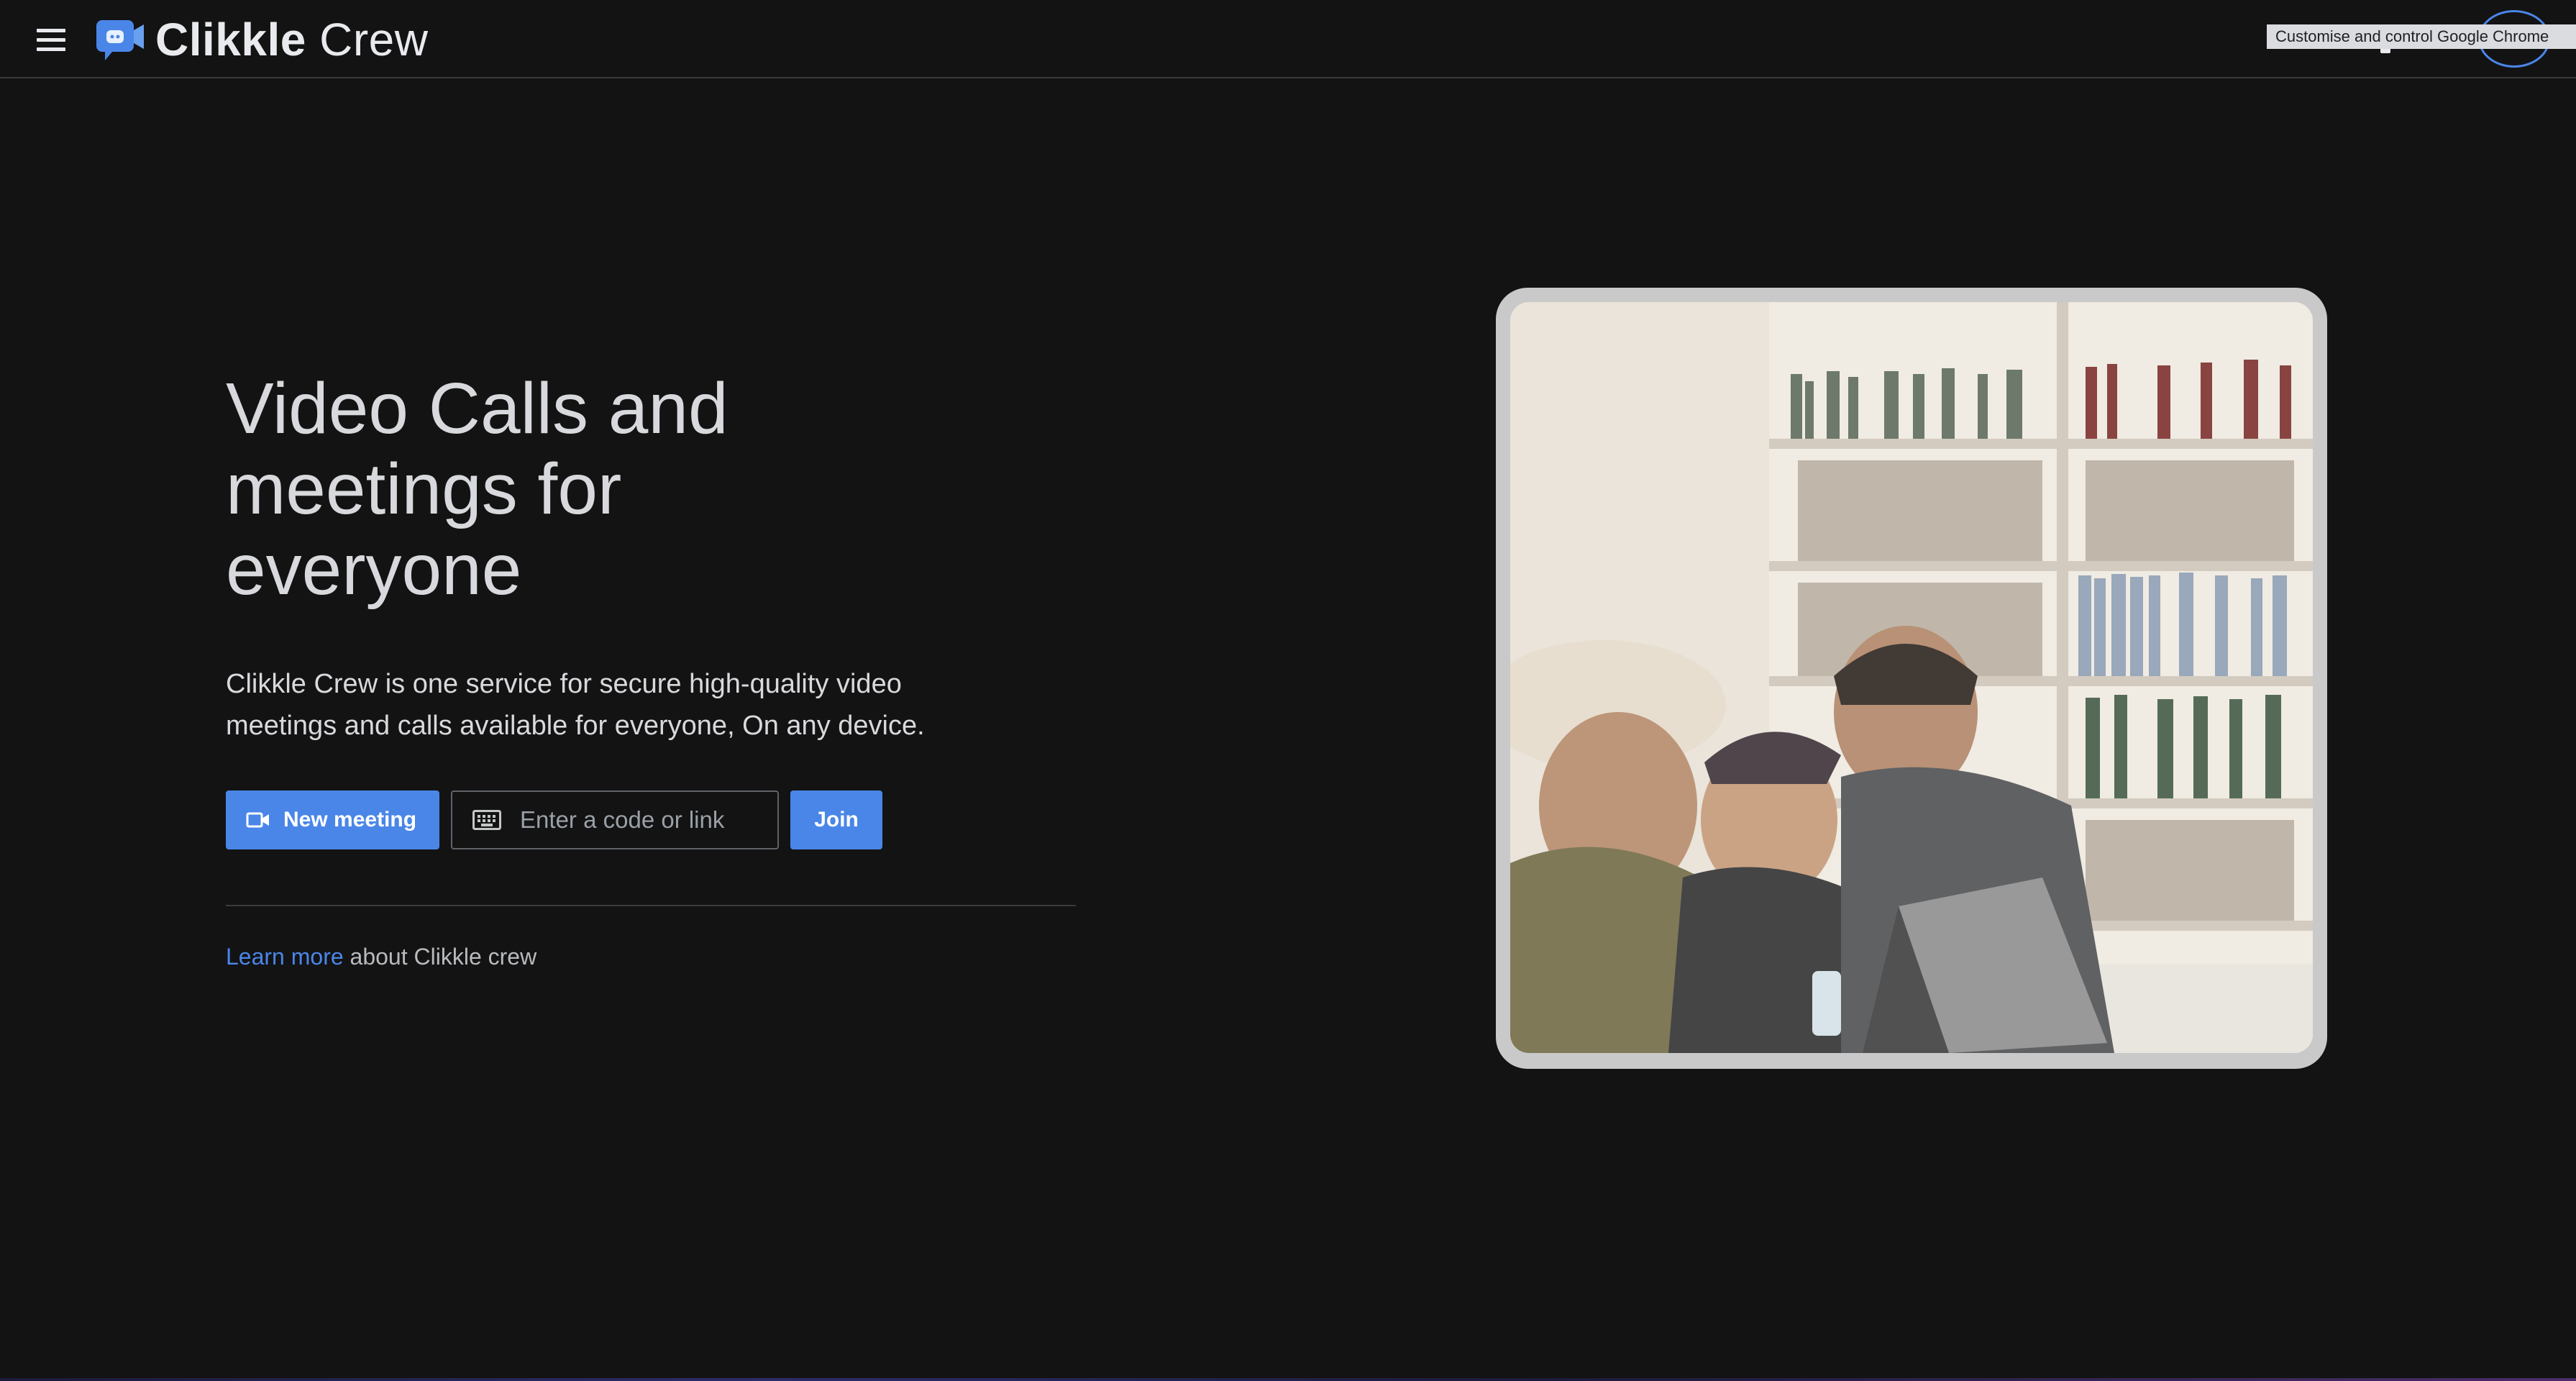 The image size is (2576, 1381). I want to click on meeting-actions: New meeting Join, so click(554, 820).